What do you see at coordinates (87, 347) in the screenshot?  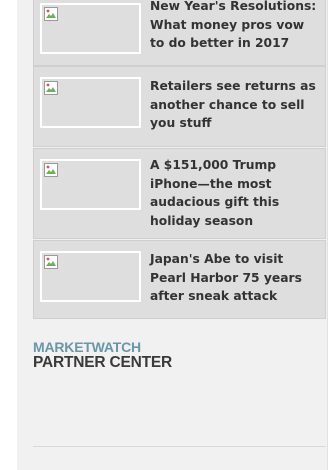 I see `partner-center-brand: MARKETWATCH` at bounding box center [87, 347].